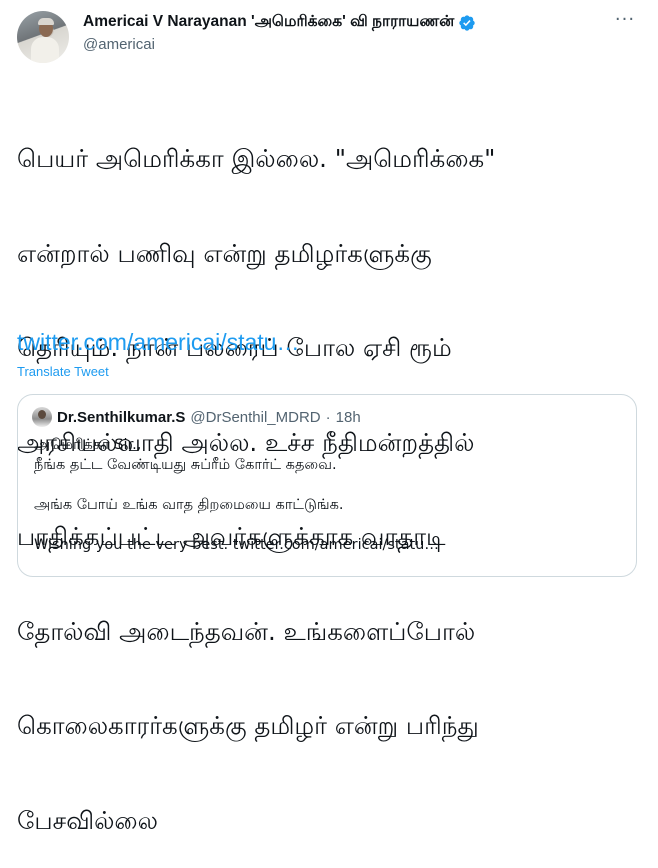 Image resolution: width=658 pixels, height=868 pixels. What do you see at coordinates (256, 158) in the screenshot?
I see `tweet-text-line: பெயர் அமெரிக்கா இல்லை. "அமெரிக்கை"` at bounding box center [256, 158].